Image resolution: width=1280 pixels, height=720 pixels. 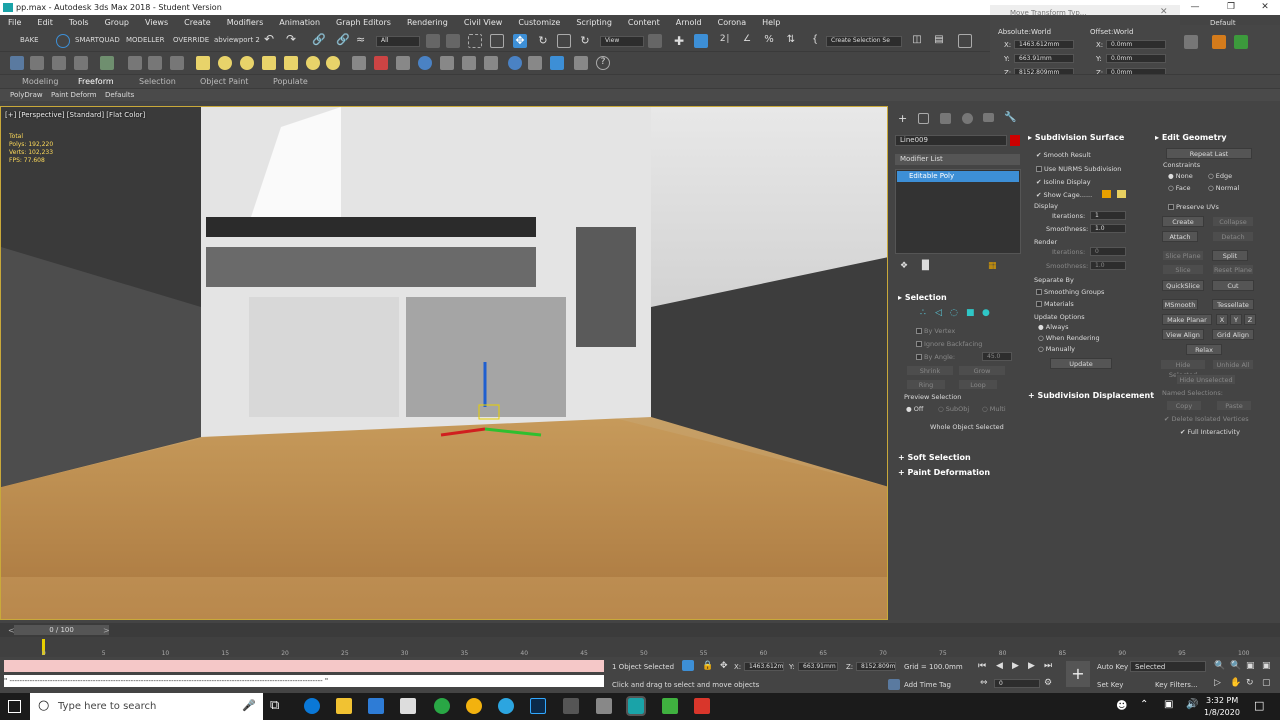 What do you see at coordinates (1048, 666) in the screenshot?
I see `goto-end-icon: ⏭` at bounding box center [1048, 666].